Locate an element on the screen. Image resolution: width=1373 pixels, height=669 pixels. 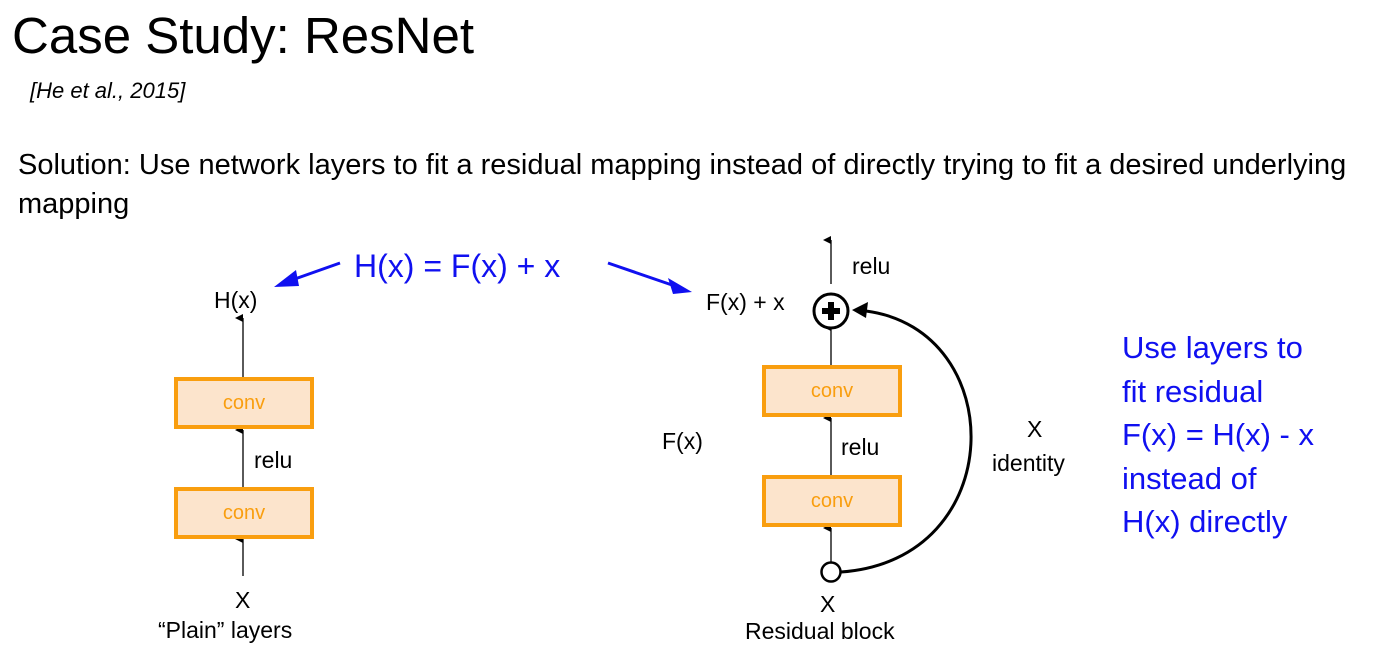
residual-fx-label: F(x) is located at coordinates (682, 441).